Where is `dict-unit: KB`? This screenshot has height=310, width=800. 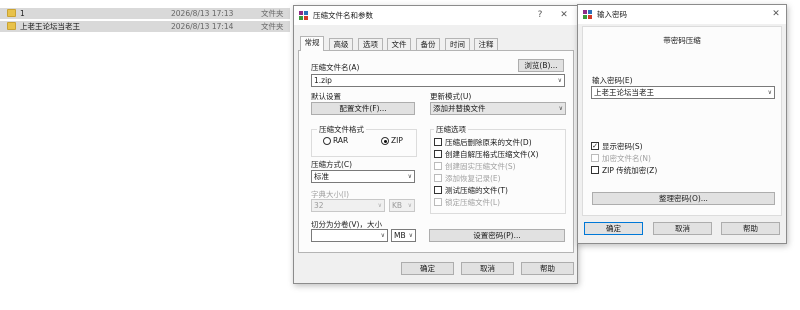 dict-unit: KB is located at coordinates (397, 205).